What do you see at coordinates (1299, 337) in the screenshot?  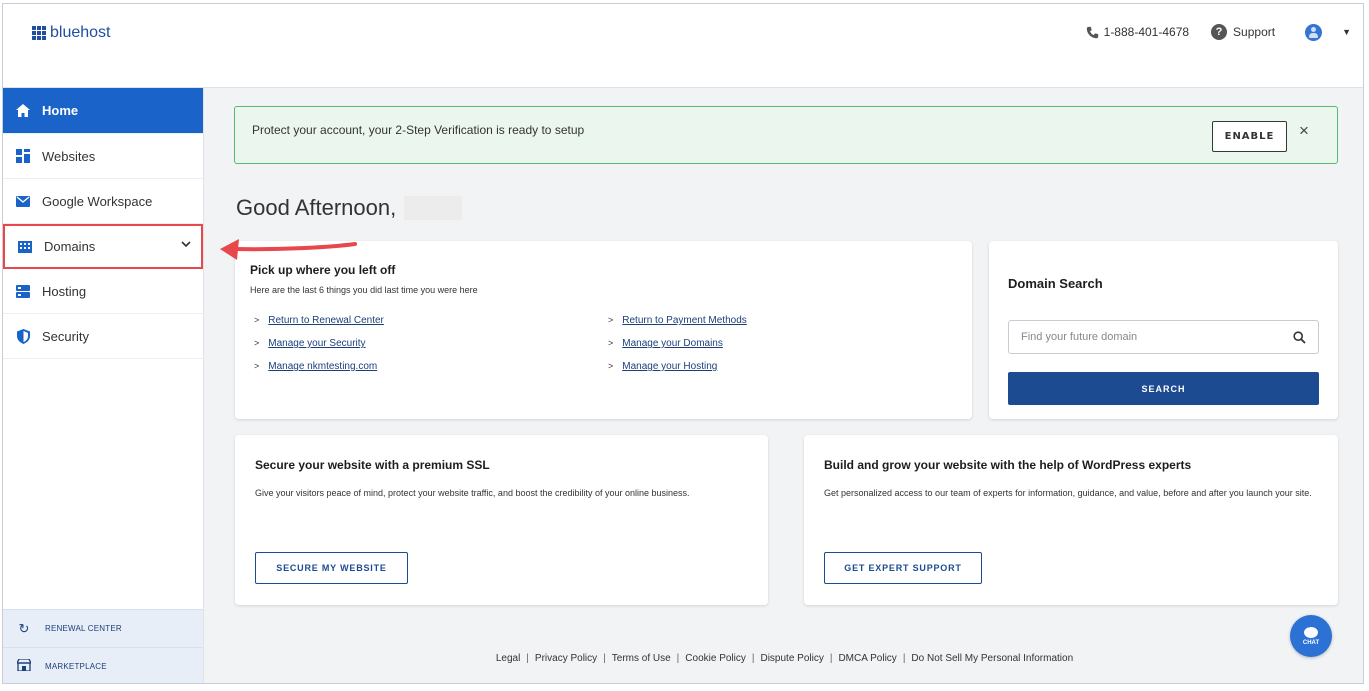 I see `search-icon` at bounding box center [1299, 337].